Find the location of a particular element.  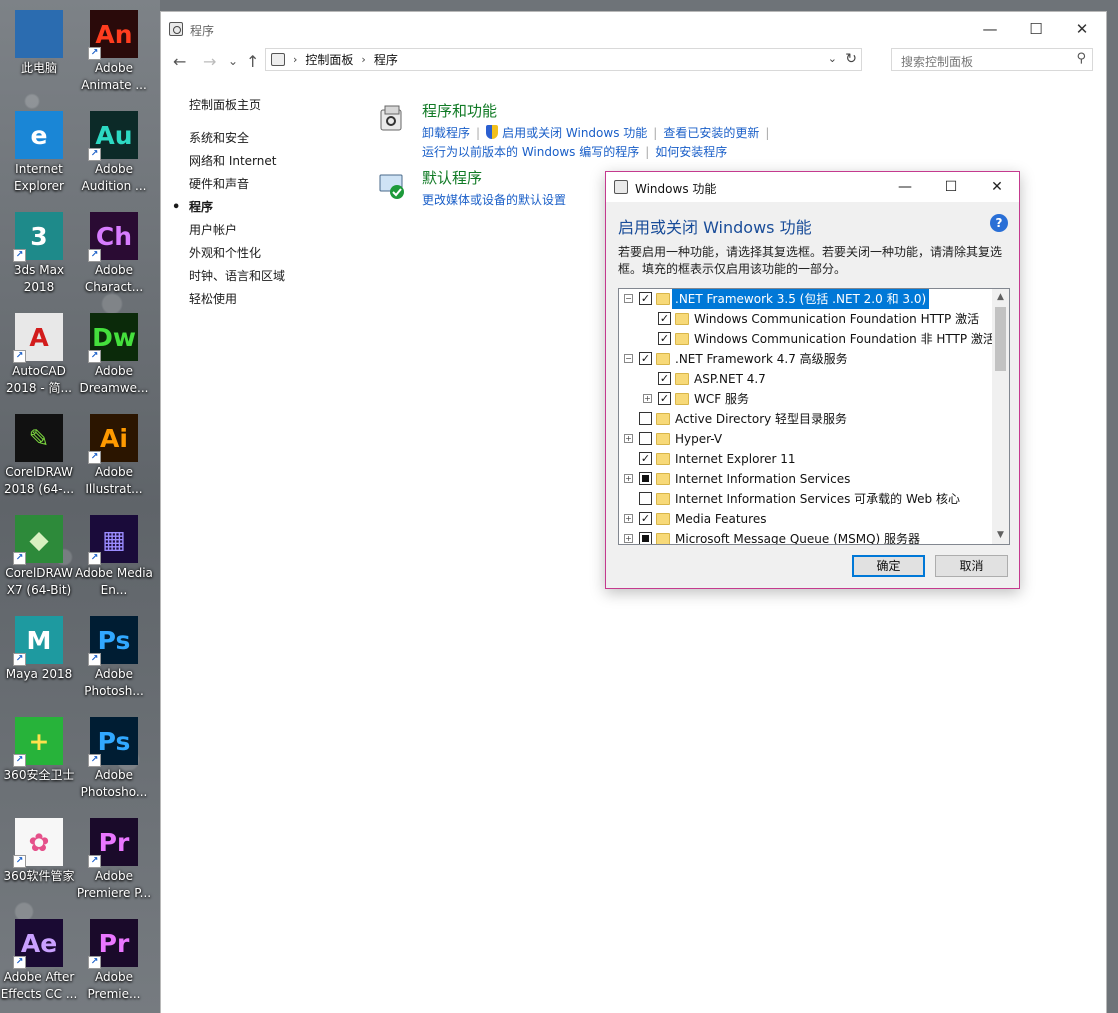

uninstall-program-link: 卸载程序 is located at coordinates (446, 133).